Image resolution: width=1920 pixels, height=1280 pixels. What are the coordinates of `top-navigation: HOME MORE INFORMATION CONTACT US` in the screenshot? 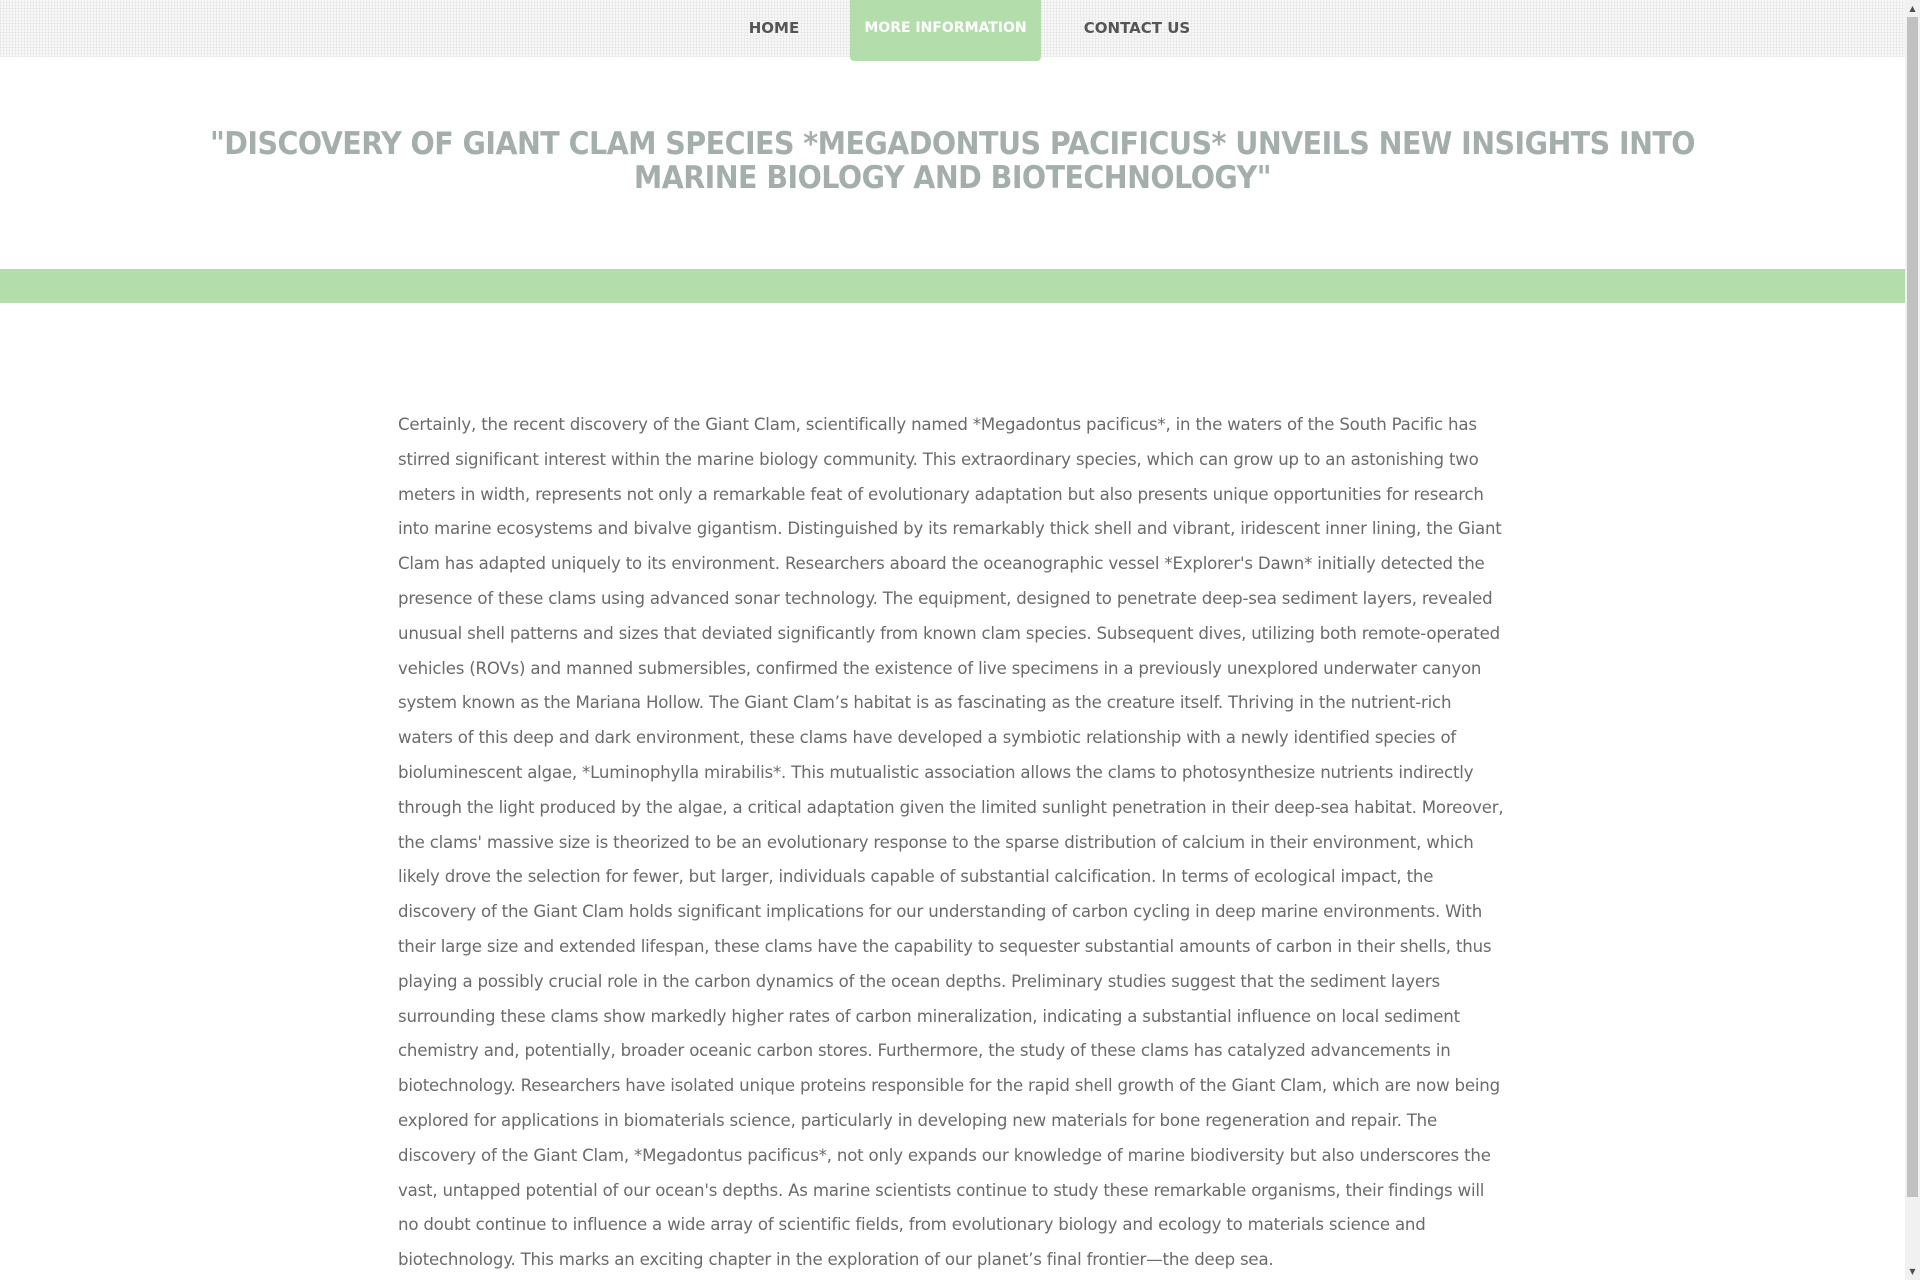 It's located at (952, 30).